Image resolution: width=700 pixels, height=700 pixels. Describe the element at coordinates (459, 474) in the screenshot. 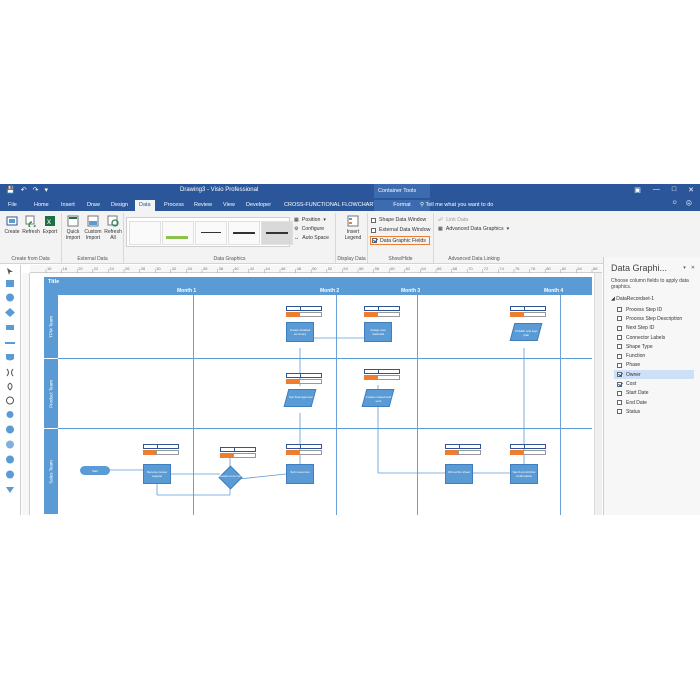

I see `process-fill-out-sheet: Fill out the sheet` at that location.